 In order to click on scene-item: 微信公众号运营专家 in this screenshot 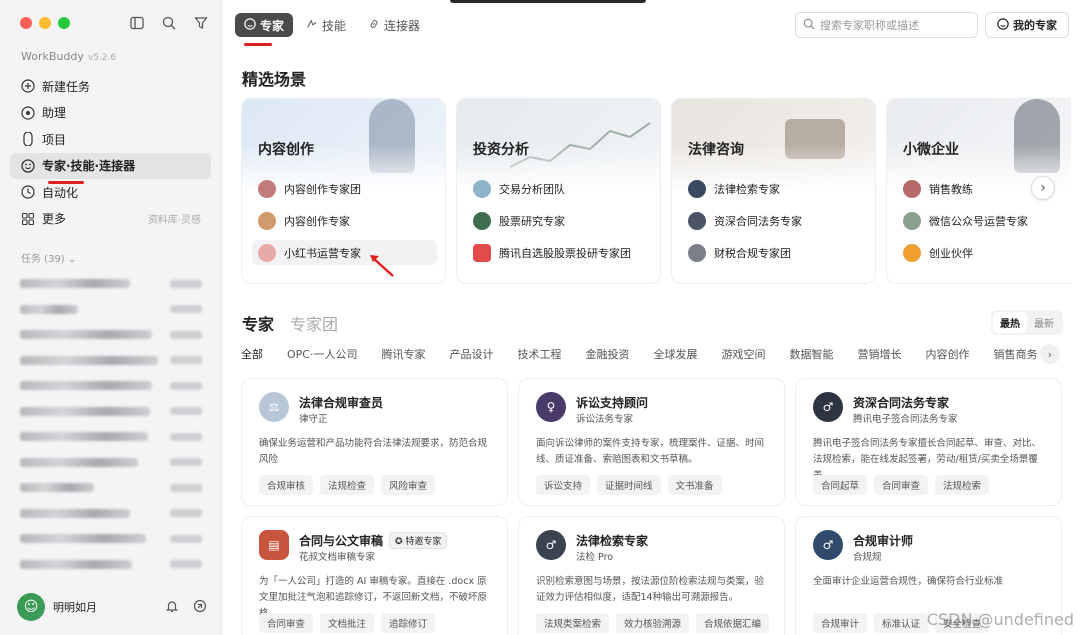, I will do `click(984, 220)`.